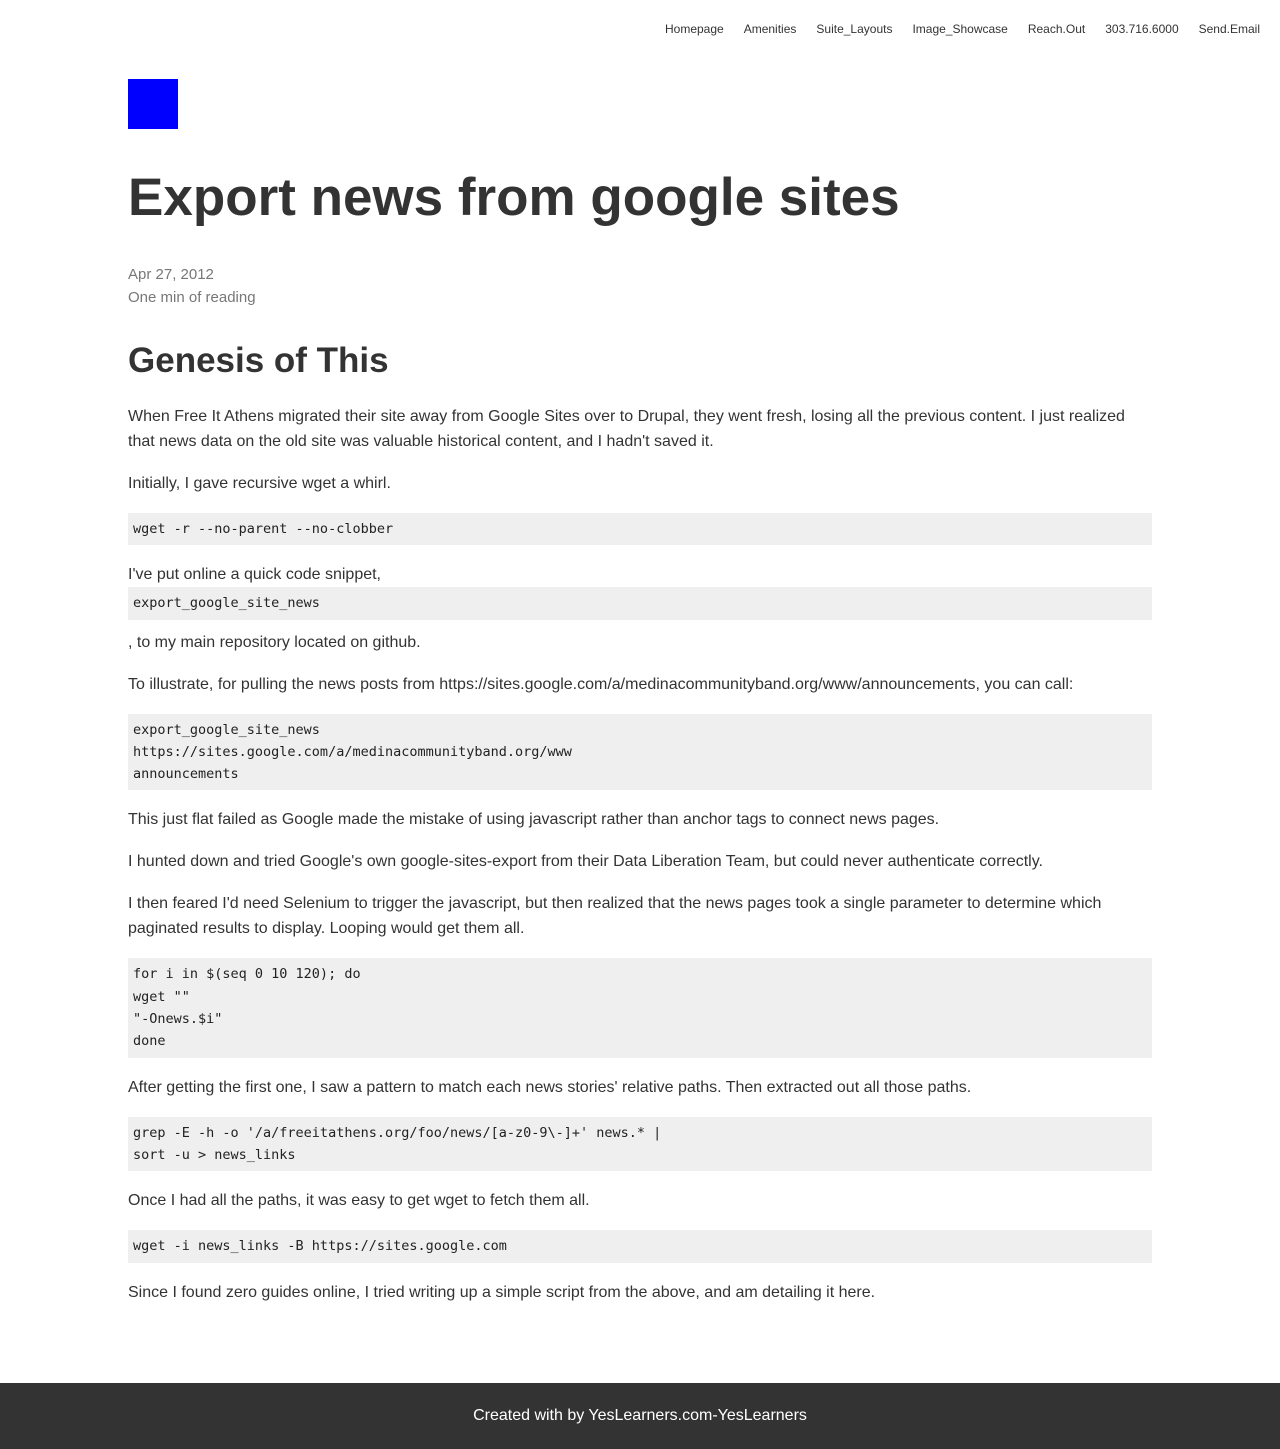  Describe the element at coordinates (1141, 29) in the screenshot. I see `nav-link-phone: 303.716.6000` at that location.